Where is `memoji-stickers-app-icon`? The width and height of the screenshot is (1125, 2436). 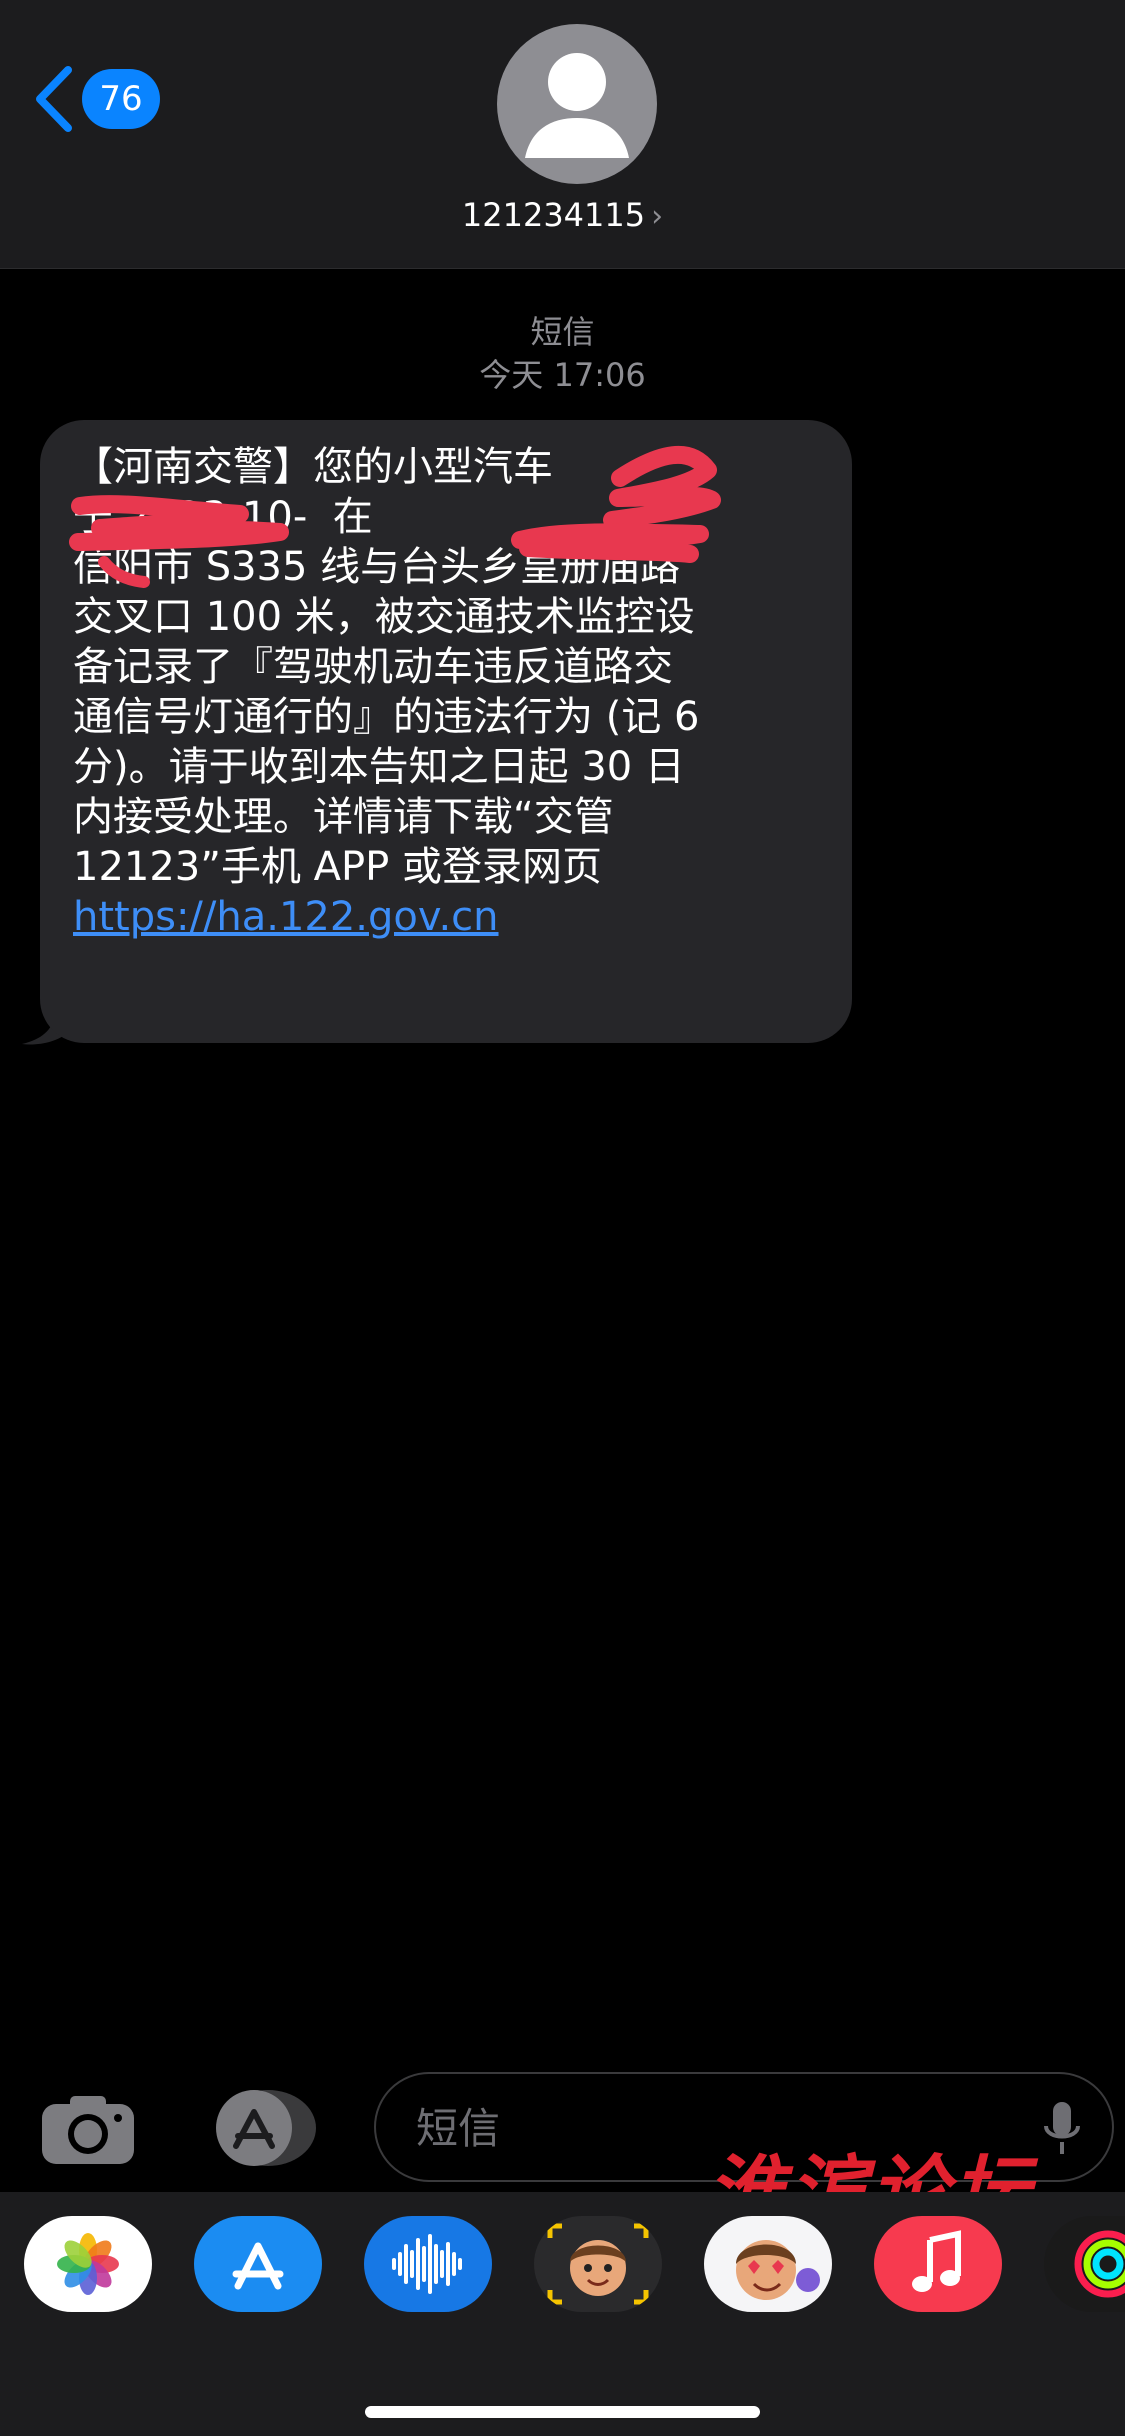 memoji-stickers-app-icon is located at coordinates (768, 2264).